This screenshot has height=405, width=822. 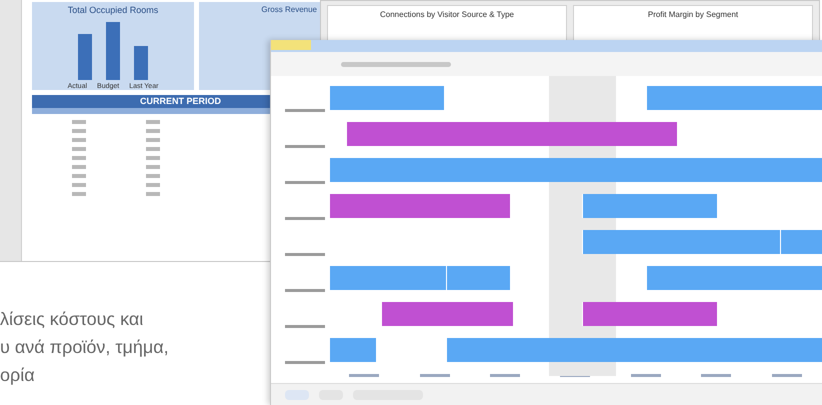 I want to click on caption-line: υ ανά προϊόν, τμήμα,, so click(x=85, y=347).